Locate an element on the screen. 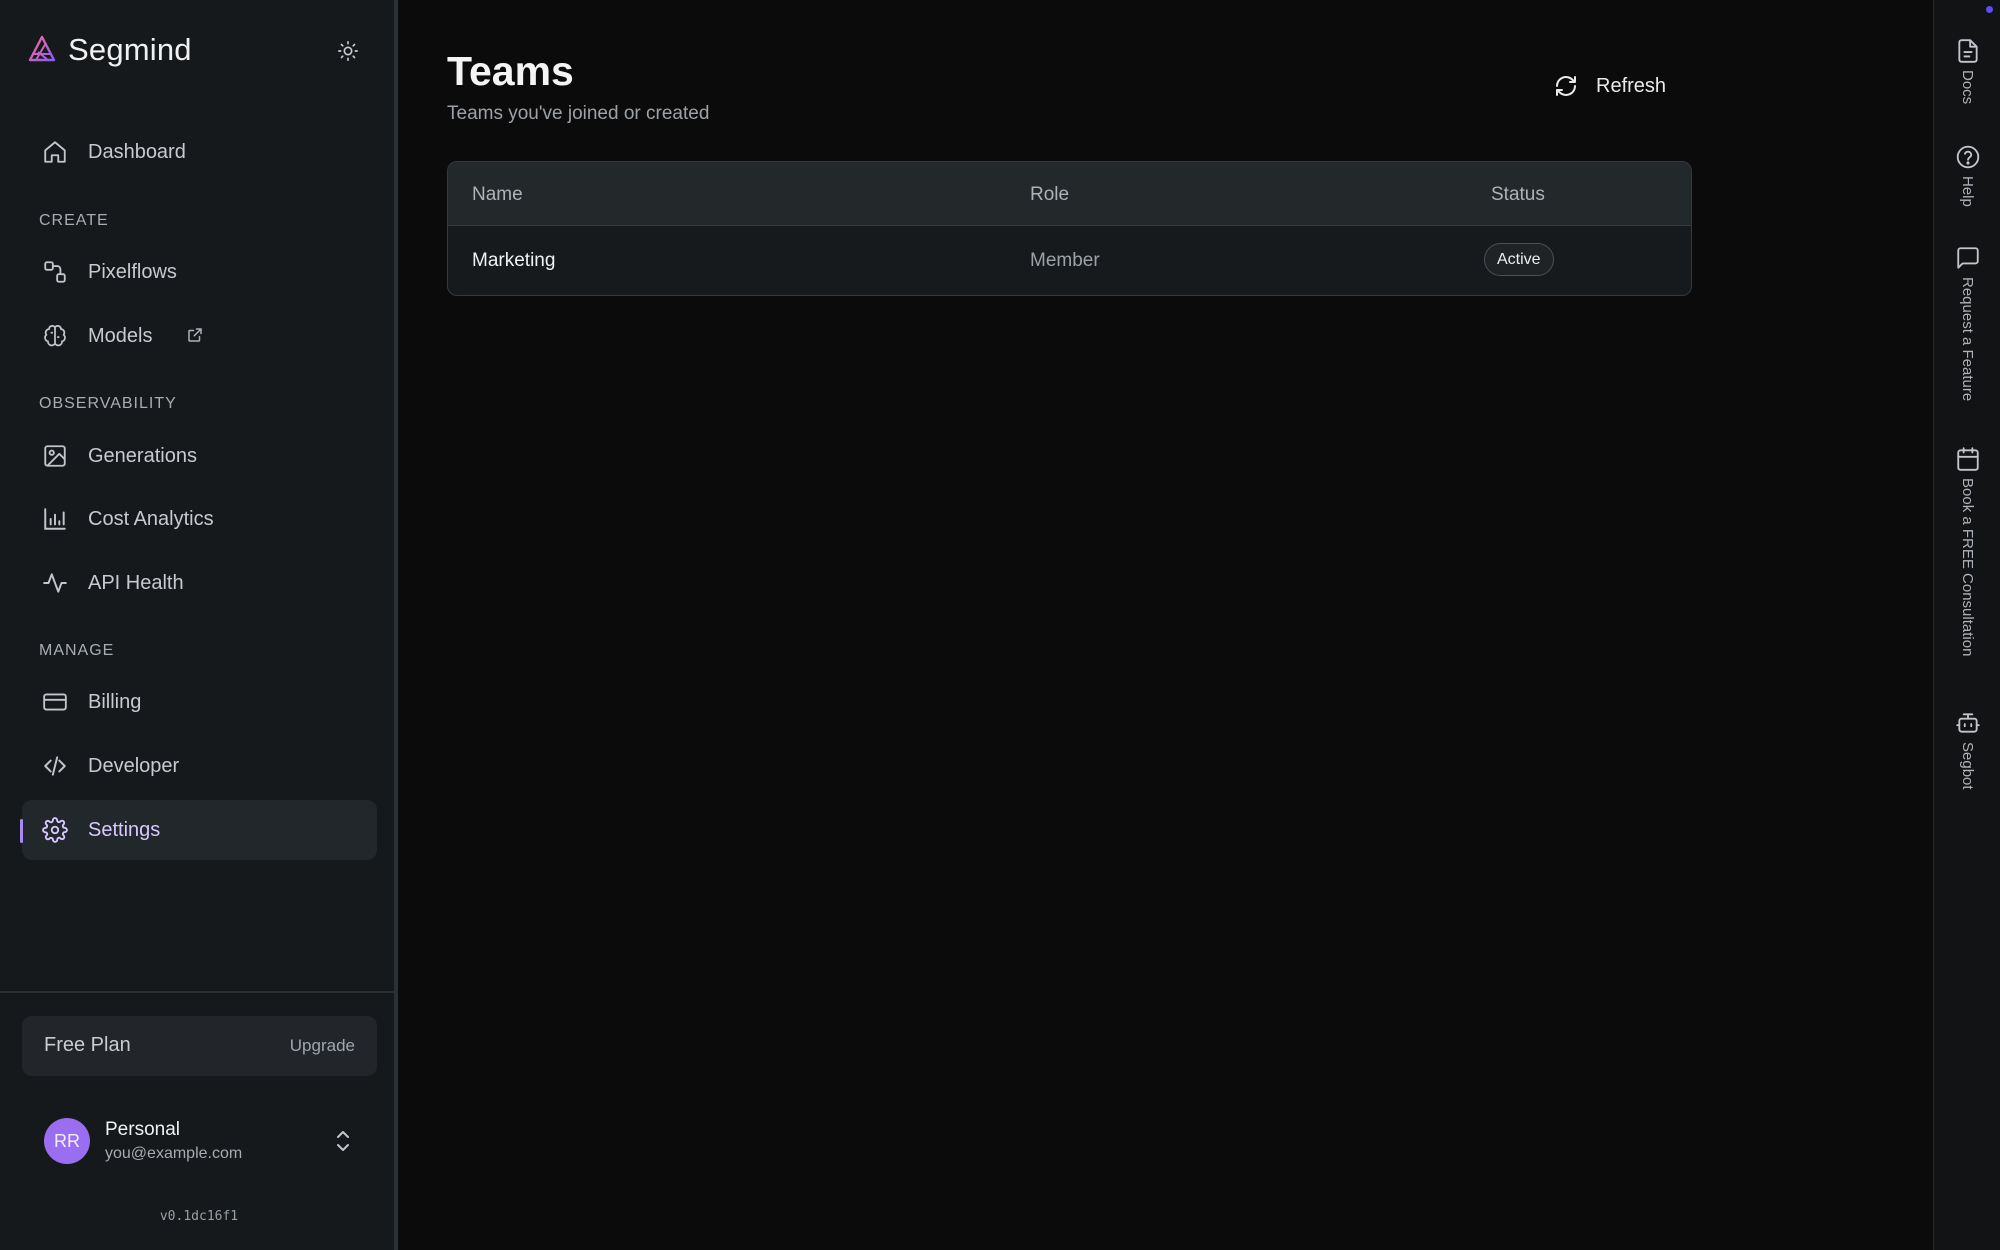 This screenshot has height=1250, width=2000. external-link-icon is located at coordinates (195, 335).